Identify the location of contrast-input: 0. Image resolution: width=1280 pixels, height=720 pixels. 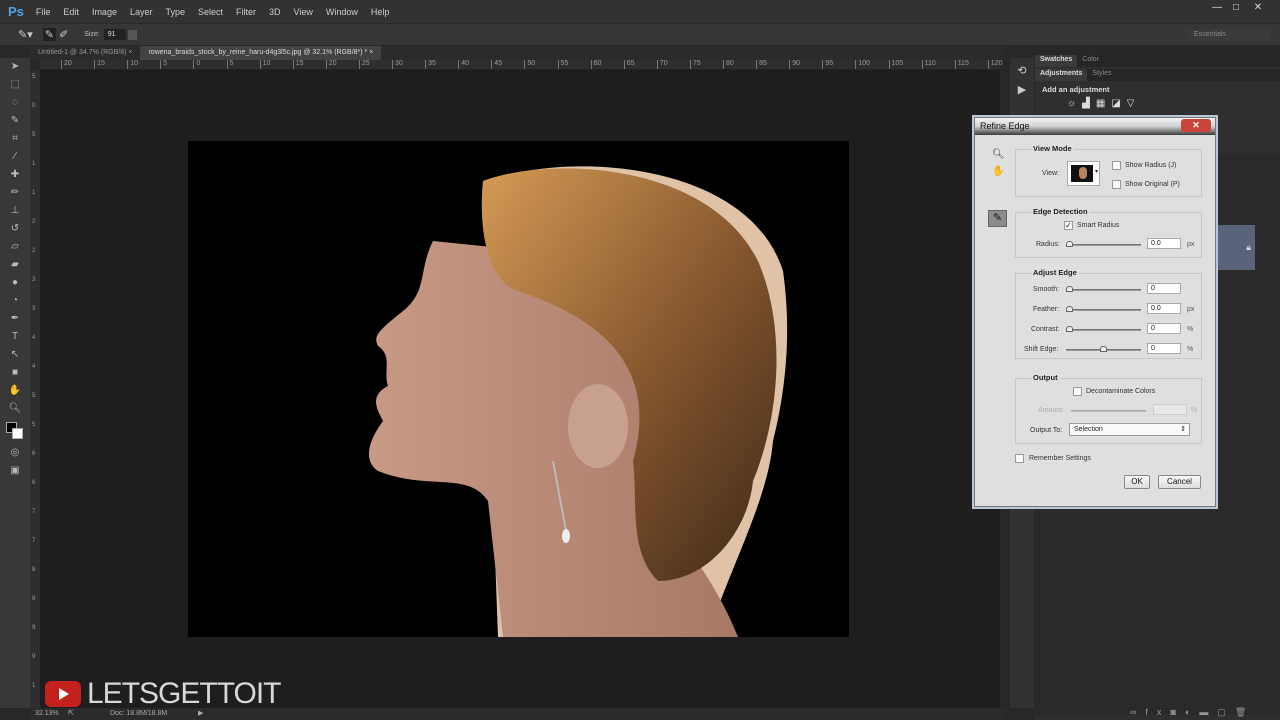
(1164, 328).